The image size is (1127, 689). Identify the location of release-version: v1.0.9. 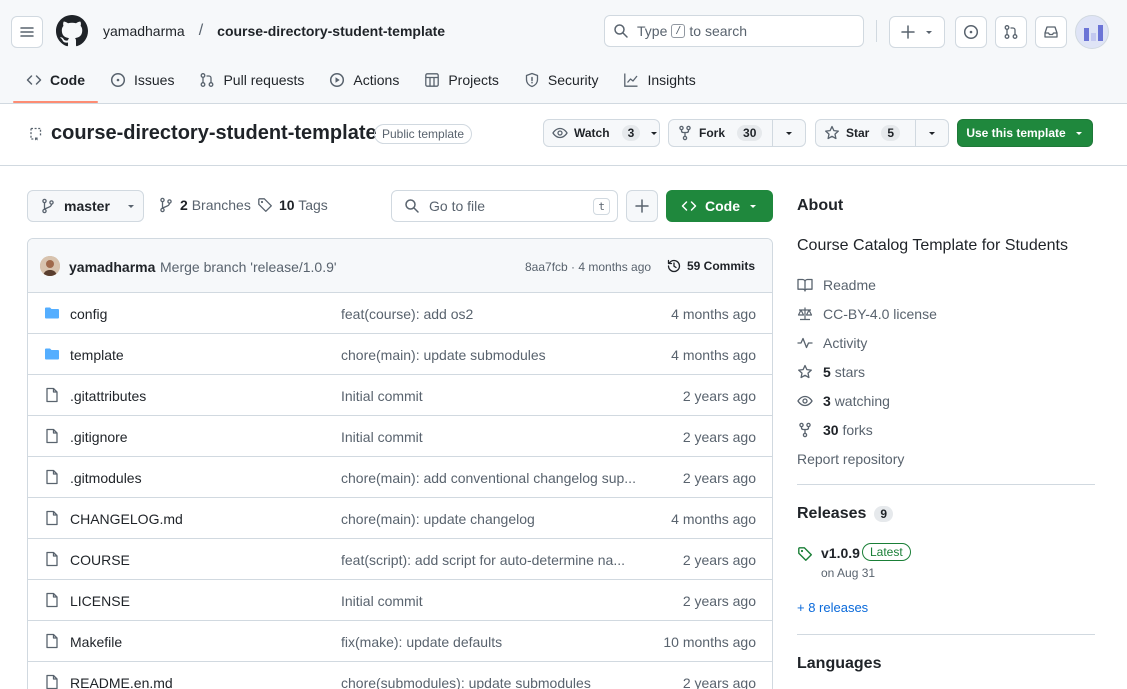
(840, 553).